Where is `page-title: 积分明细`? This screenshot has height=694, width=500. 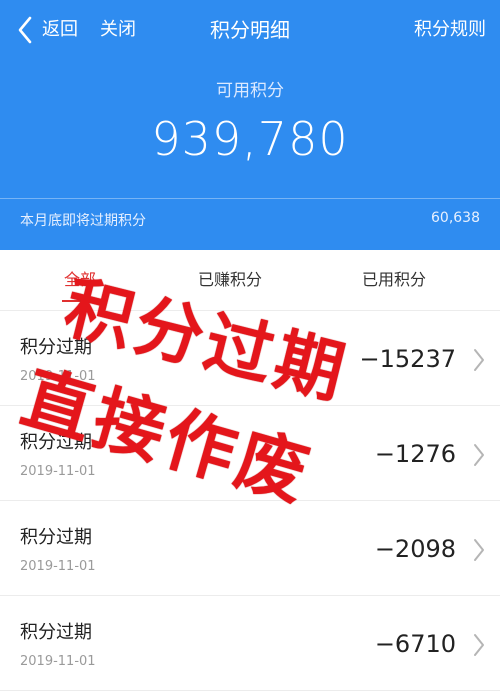 page-title: 积分明细 is located at coordinates (250, 30).